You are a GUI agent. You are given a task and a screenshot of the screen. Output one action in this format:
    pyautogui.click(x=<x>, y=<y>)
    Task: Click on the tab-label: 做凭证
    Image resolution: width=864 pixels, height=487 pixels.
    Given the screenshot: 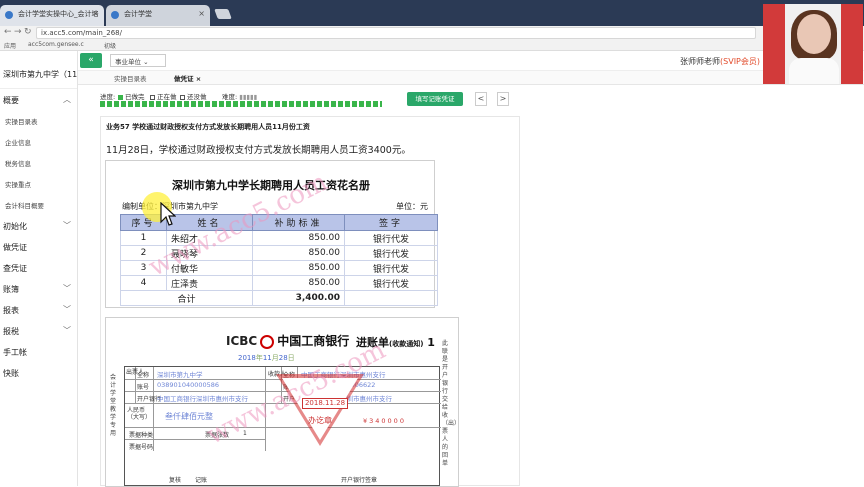 What is the action you would take?
    pyautogui.click(x=184, y=79)
    